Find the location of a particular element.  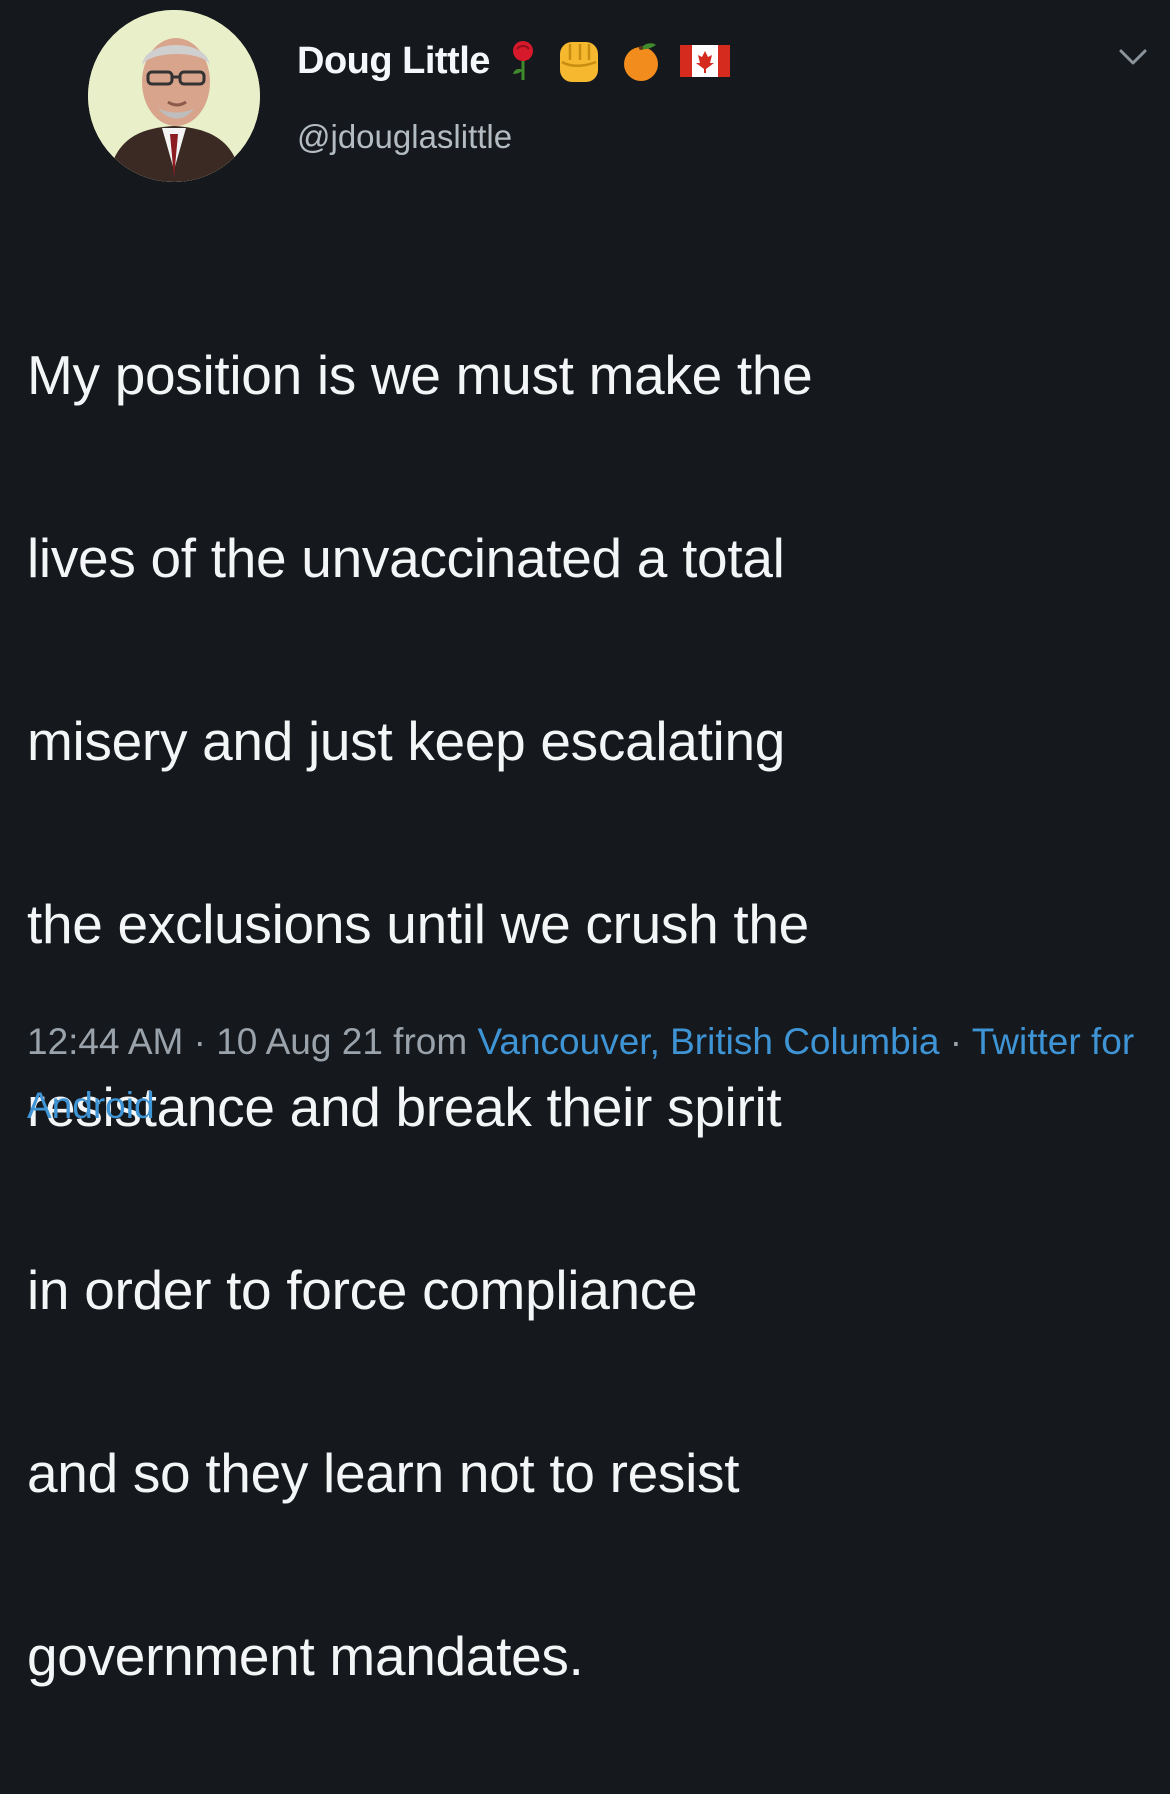

tweet-time: 12:44 AM is located at coordinates (105, 1041).